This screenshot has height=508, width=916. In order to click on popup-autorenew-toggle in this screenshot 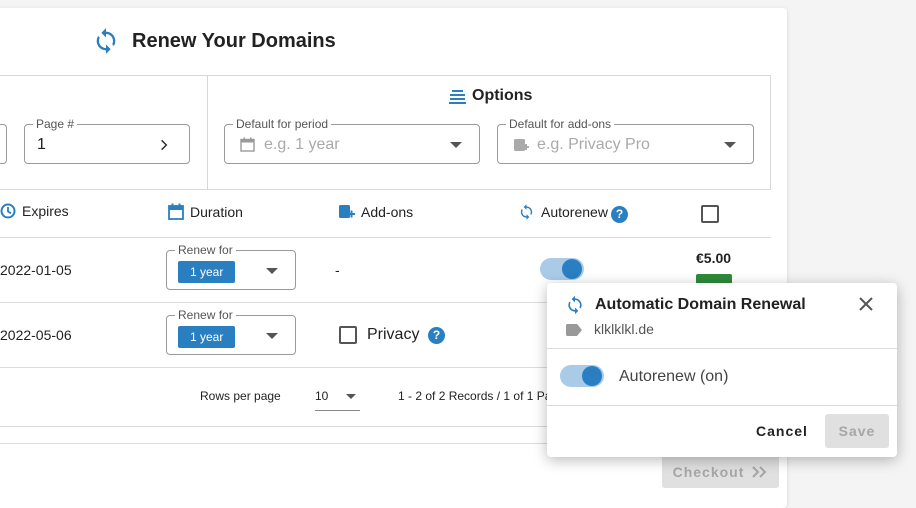, I will do `click(582, 376)`.